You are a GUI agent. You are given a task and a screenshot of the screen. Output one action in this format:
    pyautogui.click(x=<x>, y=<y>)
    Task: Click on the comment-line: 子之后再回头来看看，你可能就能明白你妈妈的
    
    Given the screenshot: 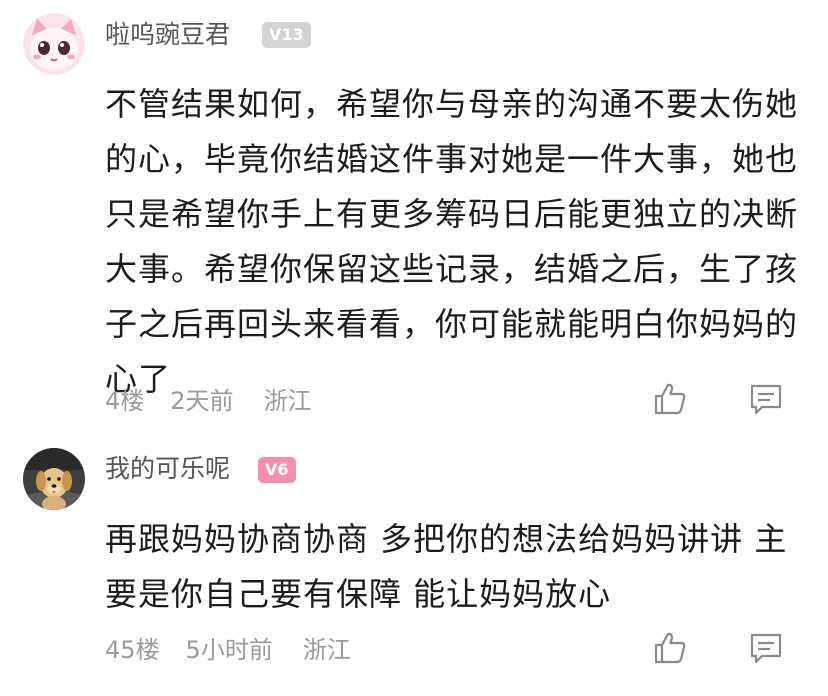 What is the action you would take?
    pyautogui.click(x=452, y=324)
    